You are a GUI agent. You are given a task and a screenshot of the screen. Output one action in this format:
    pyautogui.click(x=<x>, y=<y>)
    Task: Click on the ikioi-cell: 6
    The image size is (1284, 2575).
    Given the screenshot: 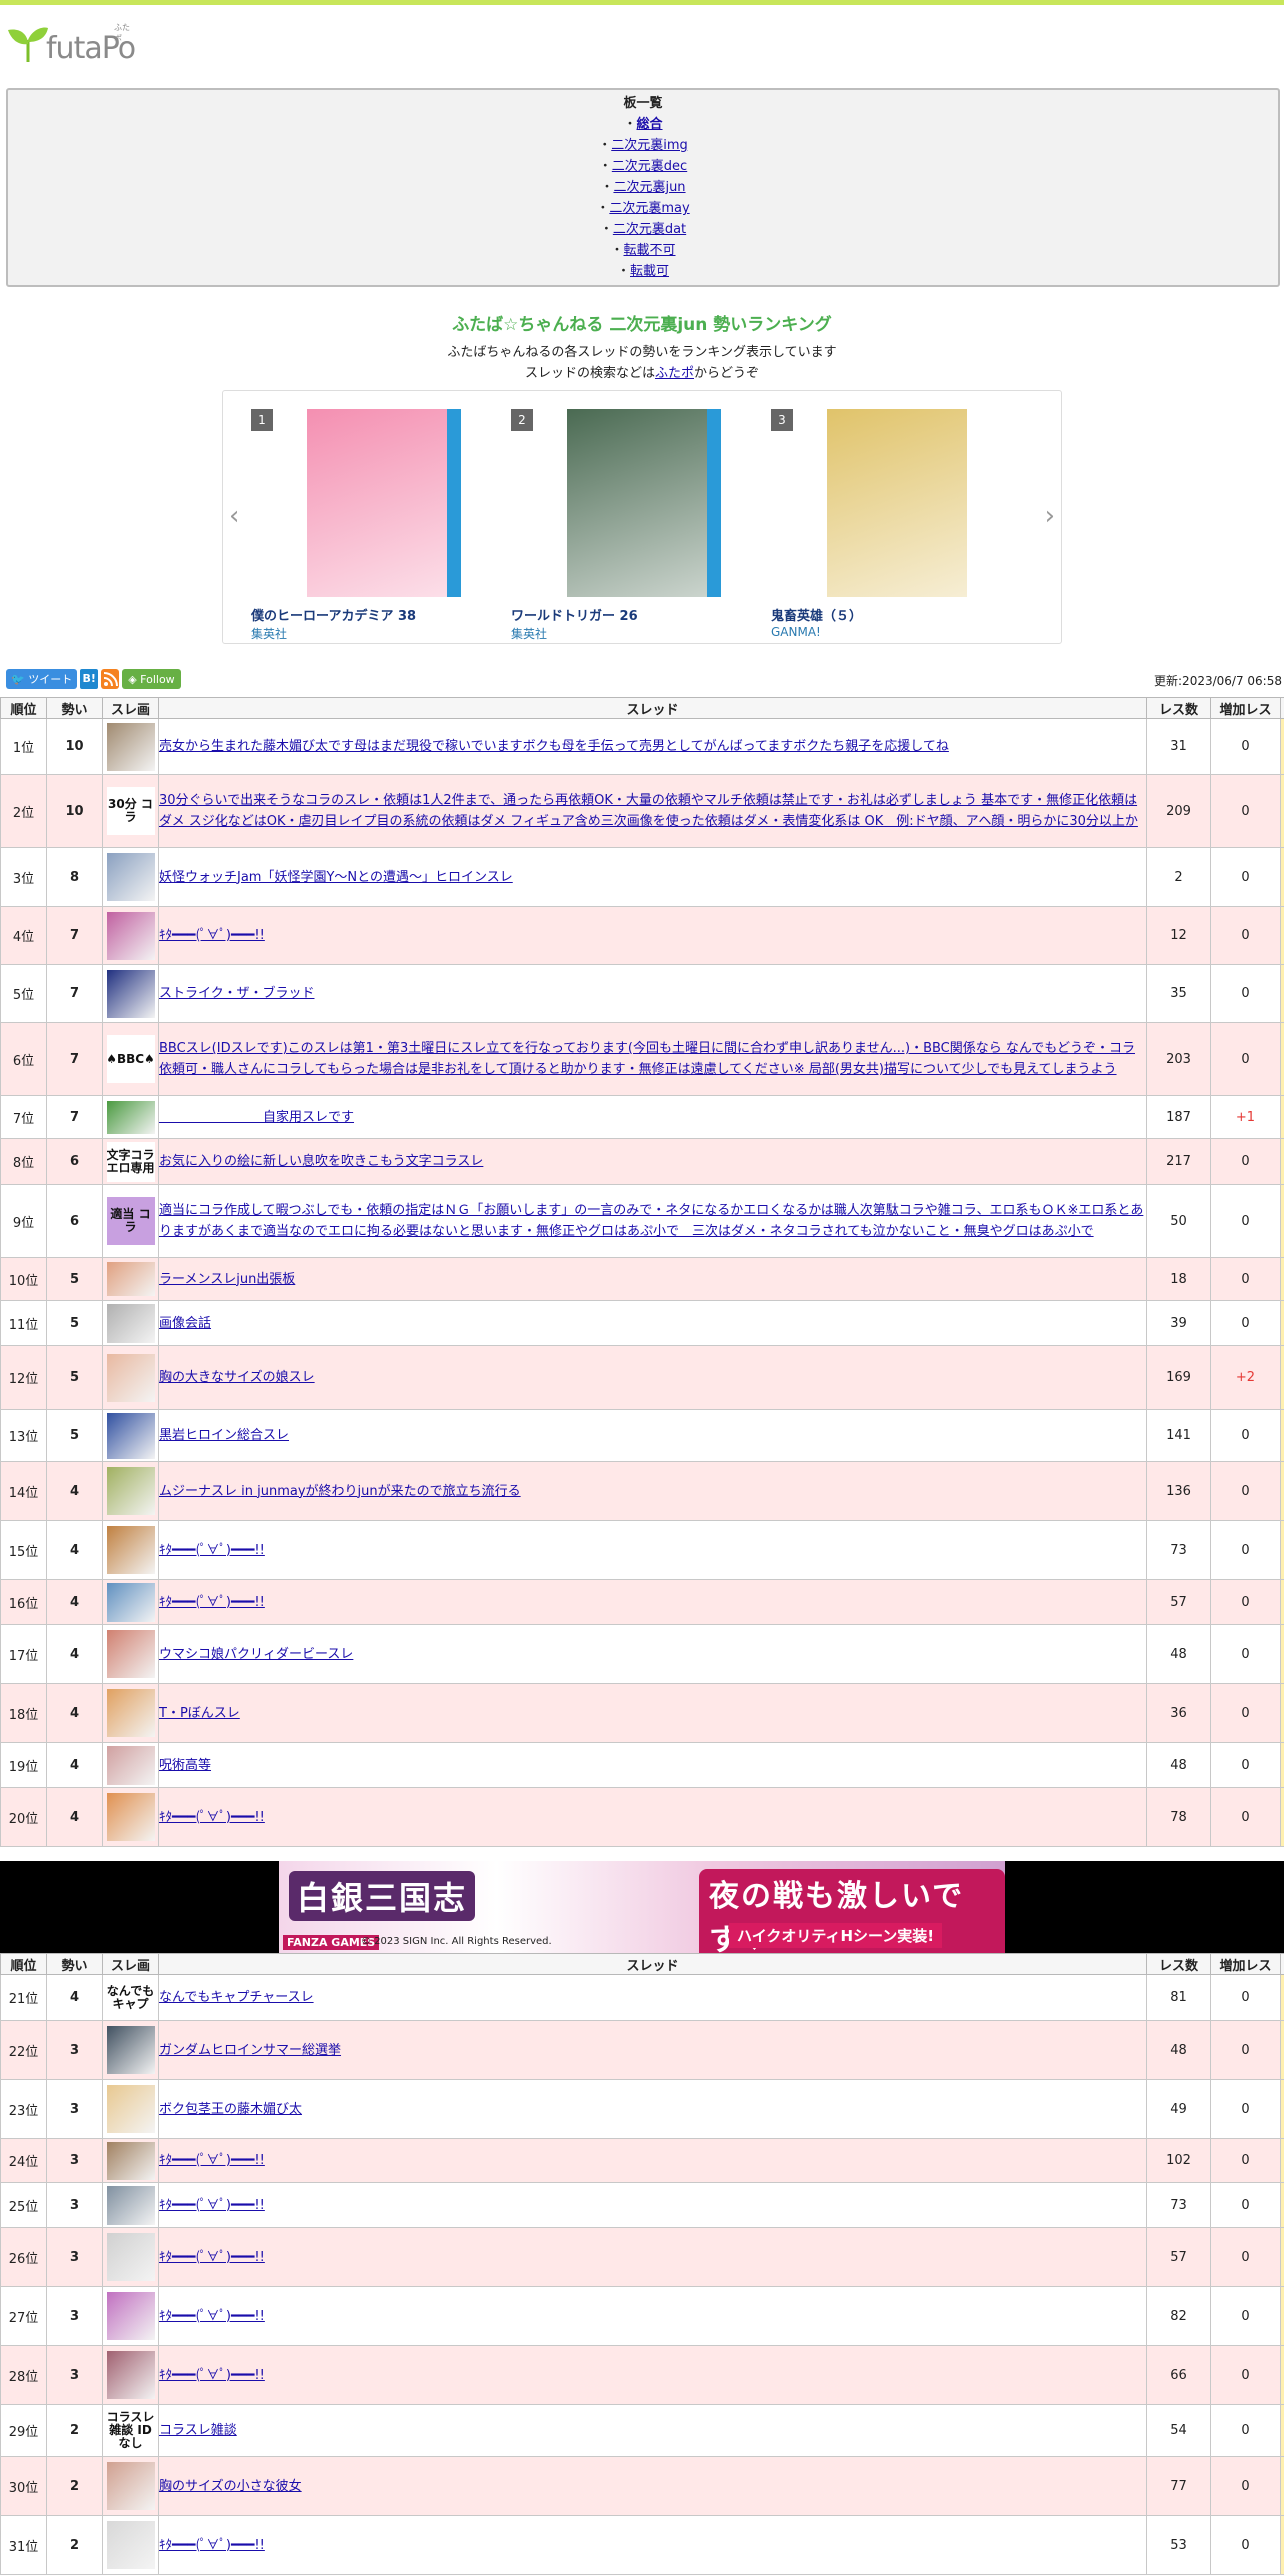 What is the action you would take?
    pyautogui.click(x=75, y=1162)
    